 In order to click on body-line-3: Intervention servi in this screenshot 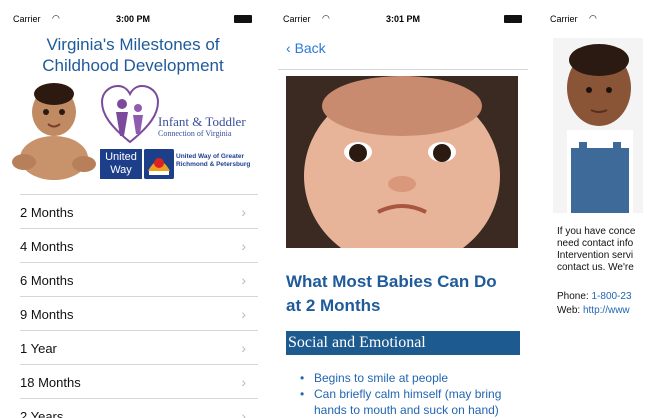, I will do `click(595, 255)`.